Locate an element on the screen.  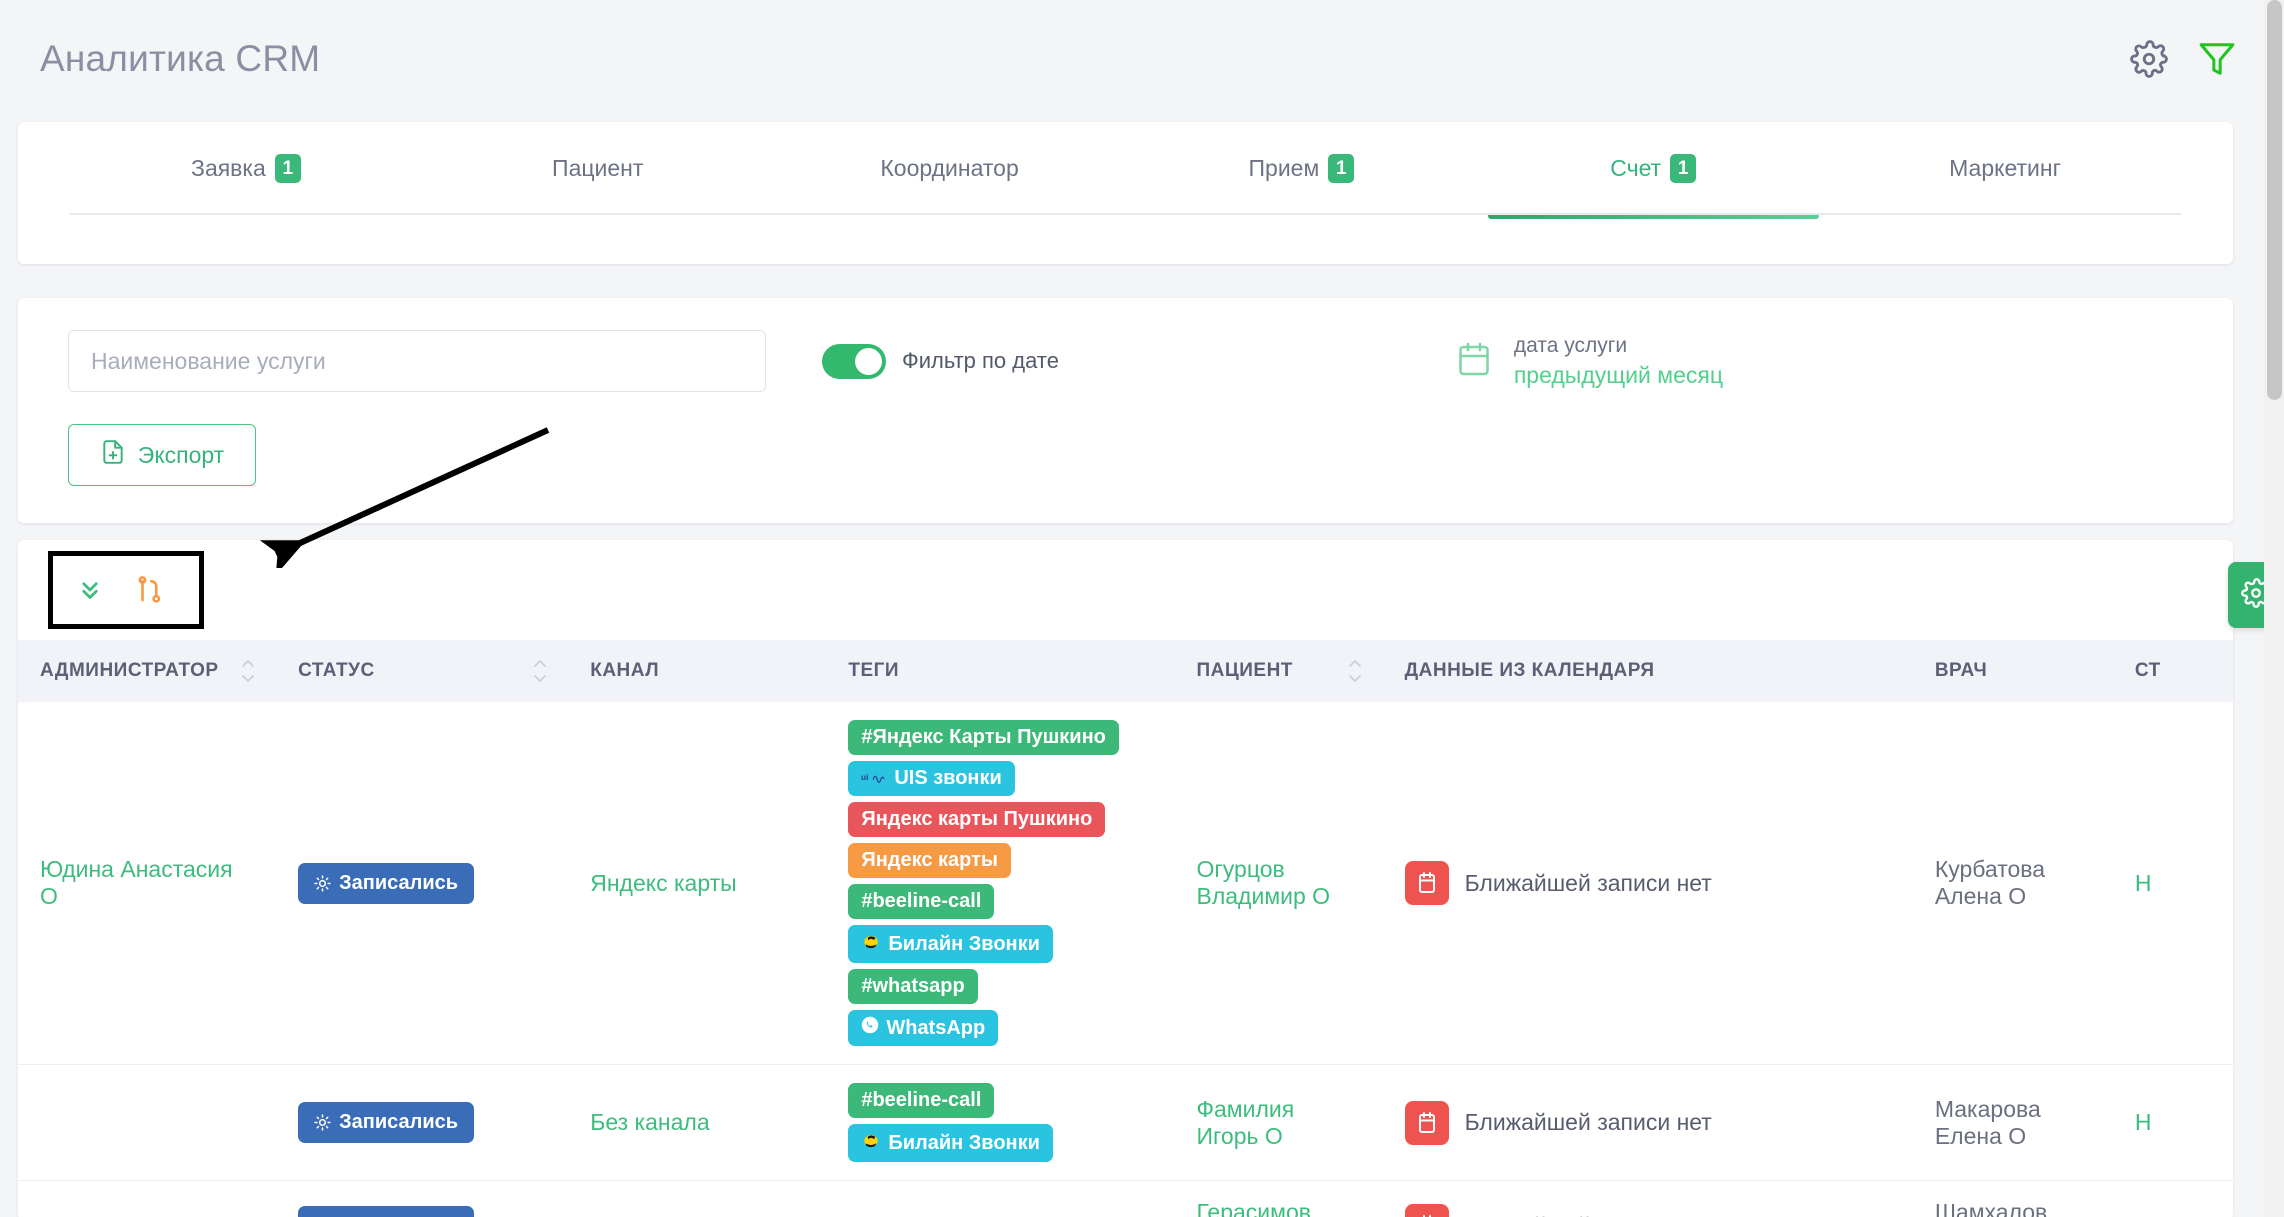
tab-label: Счет is located at coordinates (1636, 167).